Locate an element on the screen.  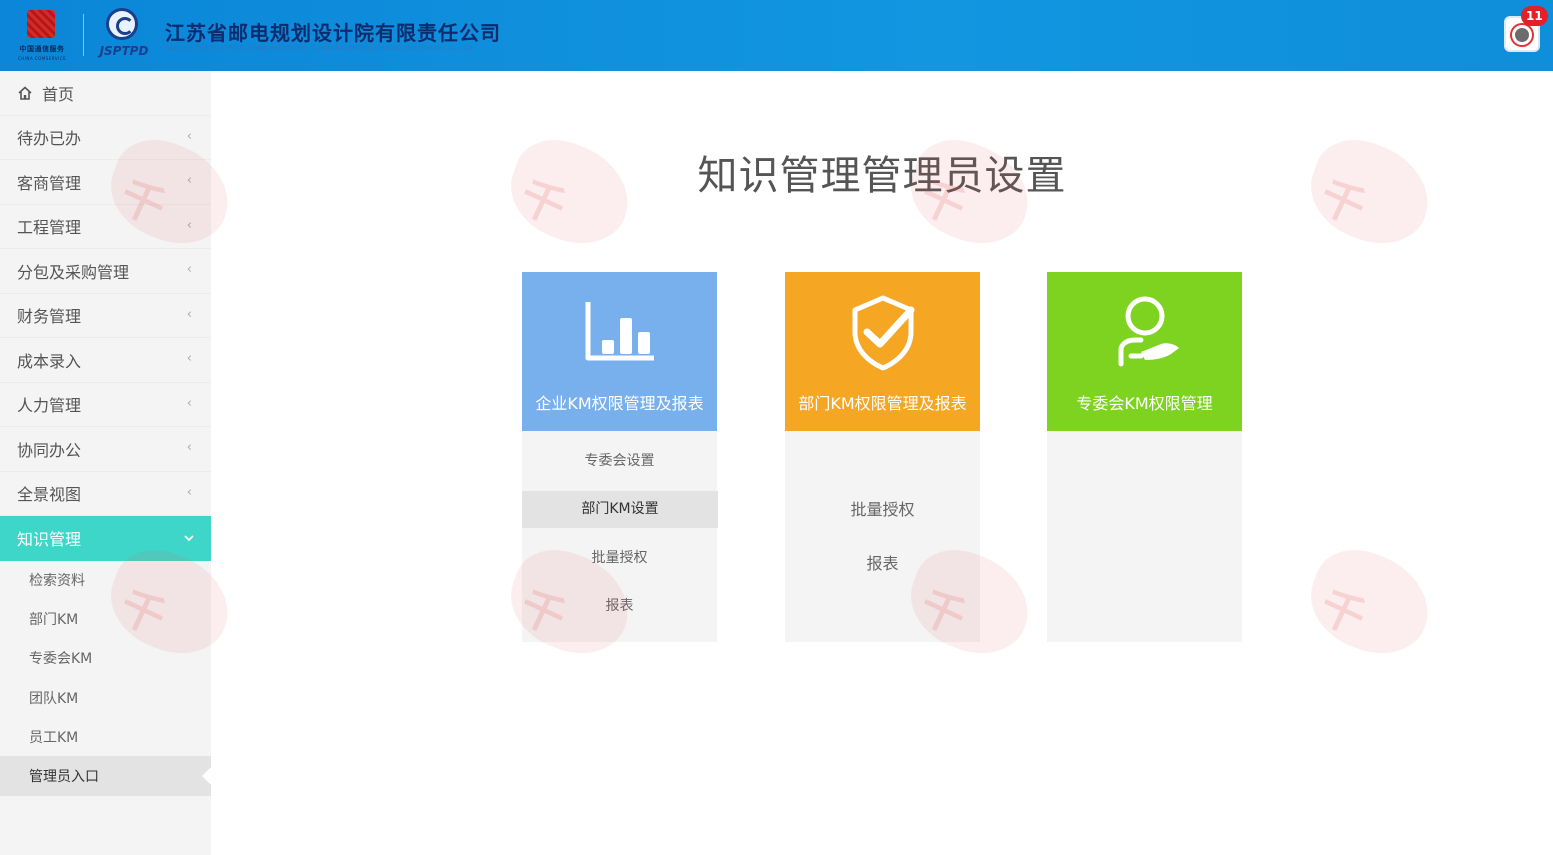
link-committee-settings: 专委会设置 is located at coordinates (619, 461).